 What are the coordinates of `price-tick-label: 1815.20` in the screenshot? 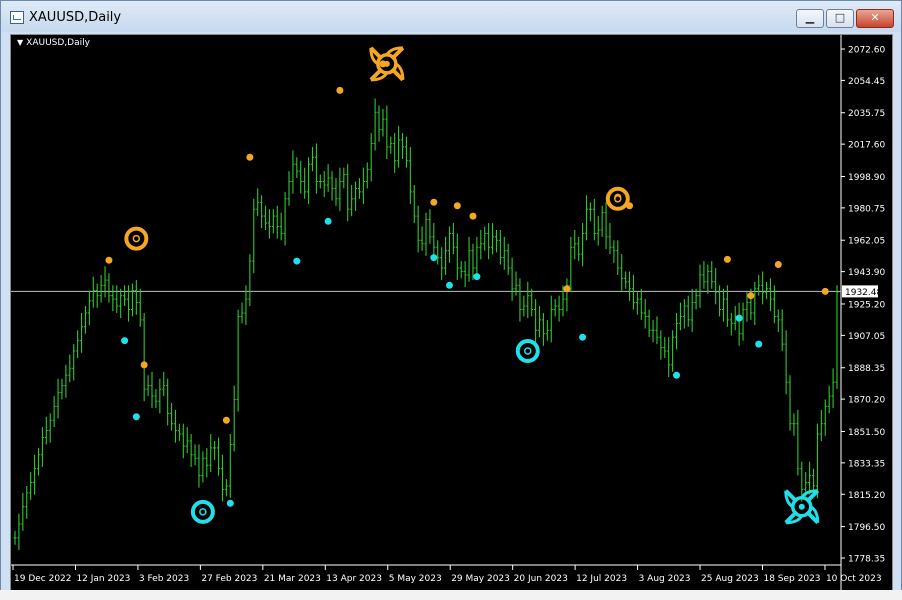 It's located at (866, 496).